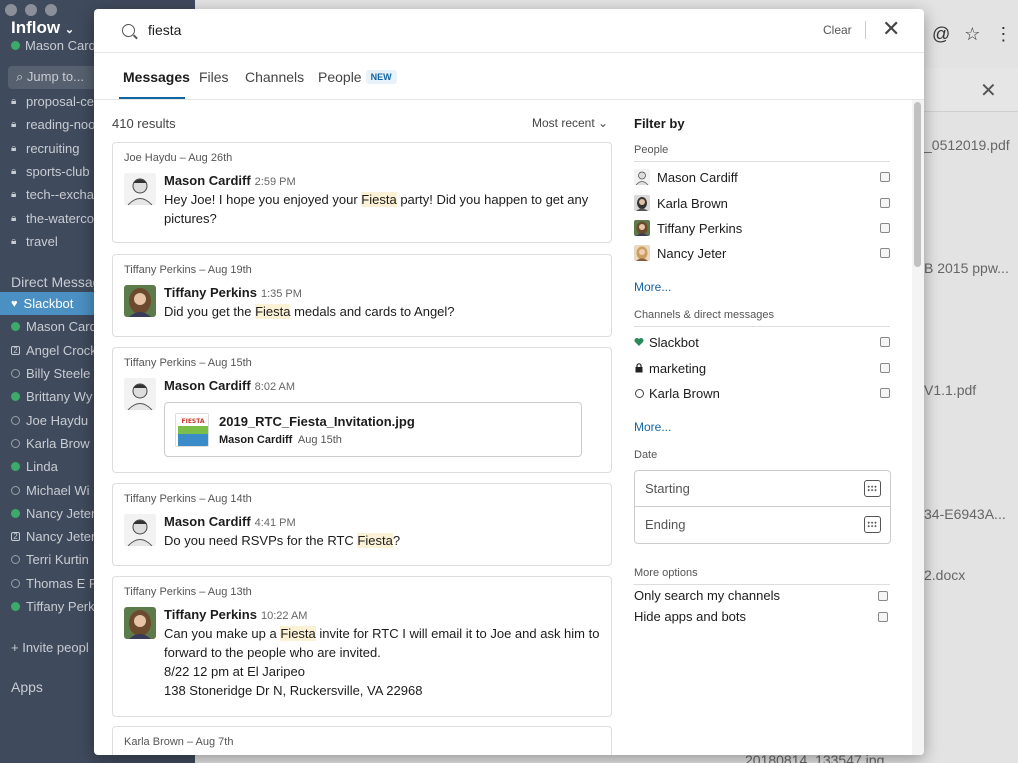 The height and width of the screenshot is (763, 1018). I want to click on scrollbar, so click(918, 427).